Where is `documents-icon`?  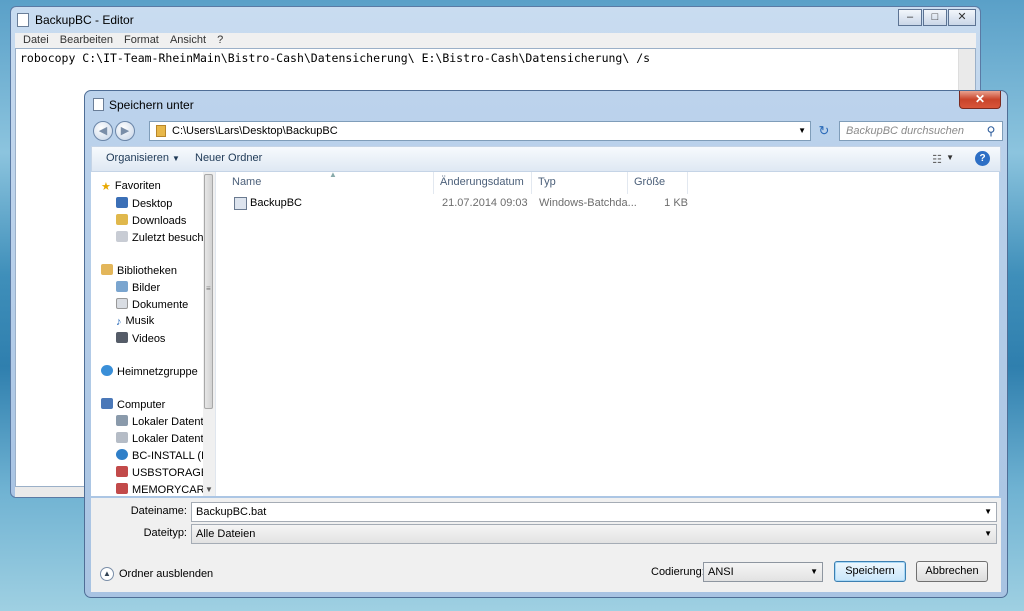
documents-icon is located at coordinates (122, 303).